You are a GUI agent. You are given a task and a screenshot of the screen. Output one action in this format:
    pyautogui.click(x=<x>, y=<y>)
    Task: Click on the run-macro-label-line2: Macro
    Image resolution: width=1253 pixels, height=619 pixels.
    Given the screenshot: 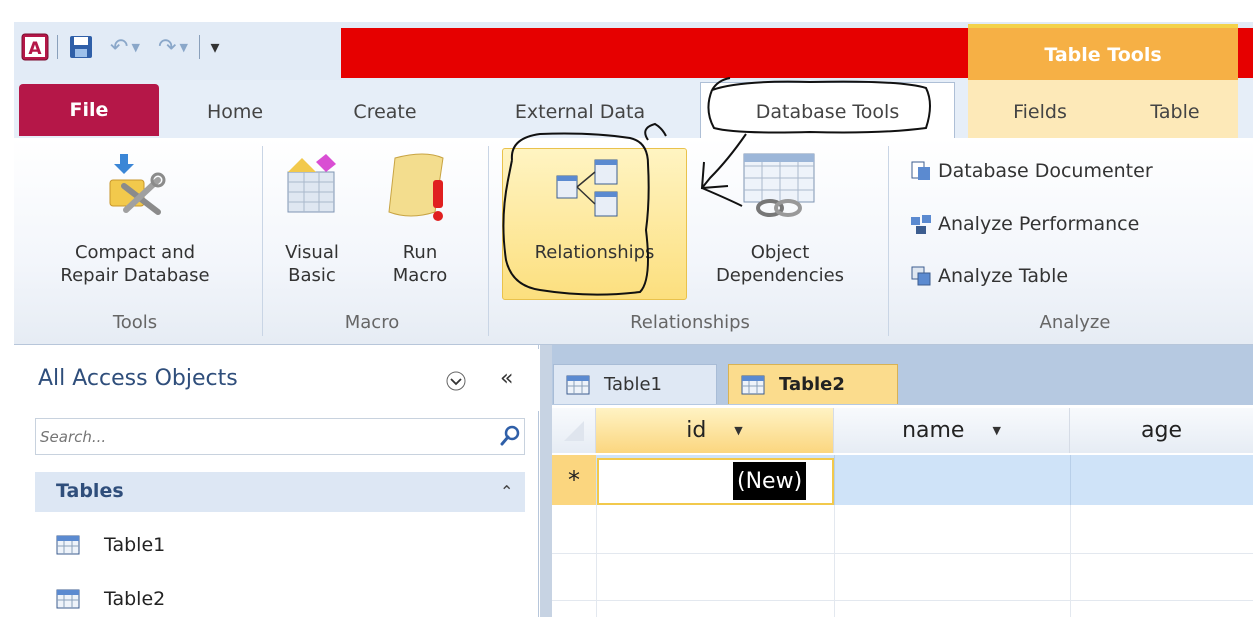 What is the action you would take?
    pyautogui.click(x=420, y=275)
    